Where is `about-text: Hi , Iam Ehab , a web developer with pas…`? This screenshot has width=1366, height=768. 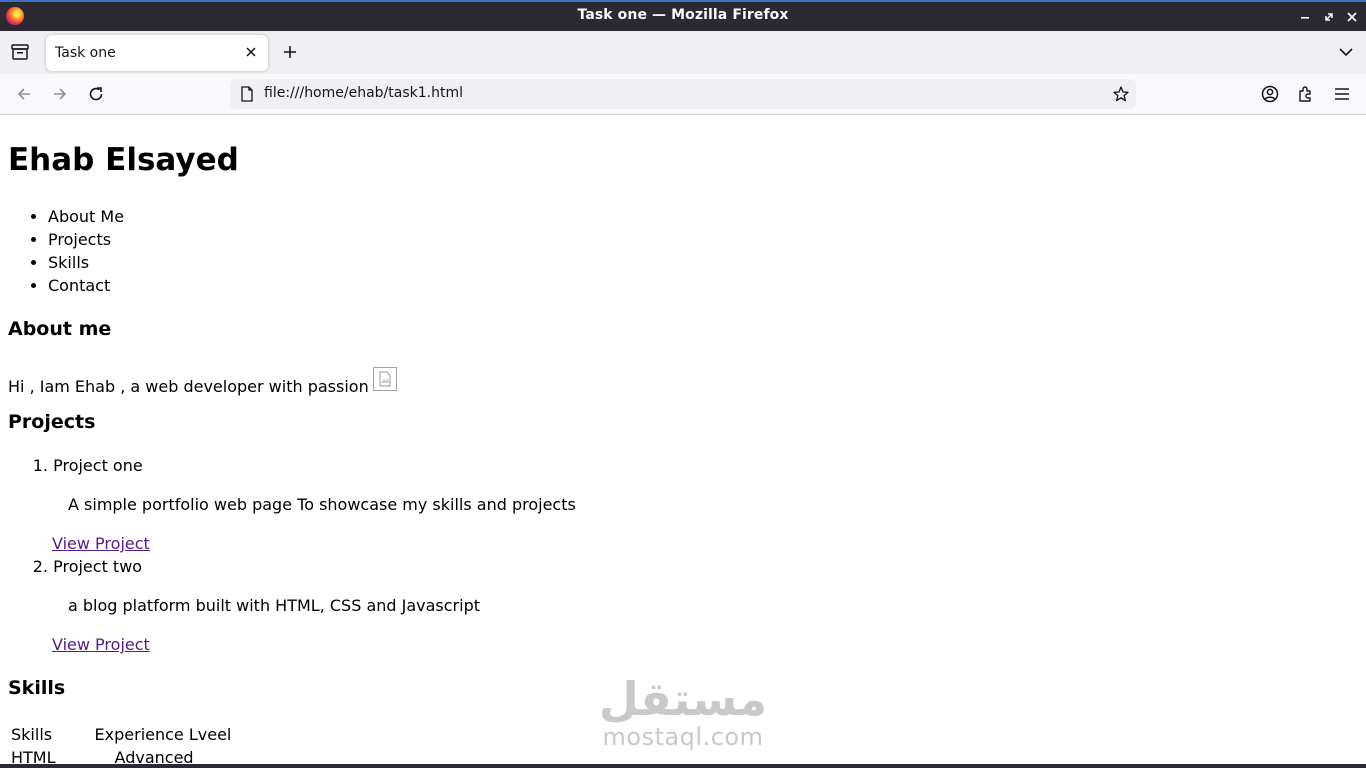 about-text: Hi , Iam Ehab , a web developer with pas… is located at coordinates (188, 386).